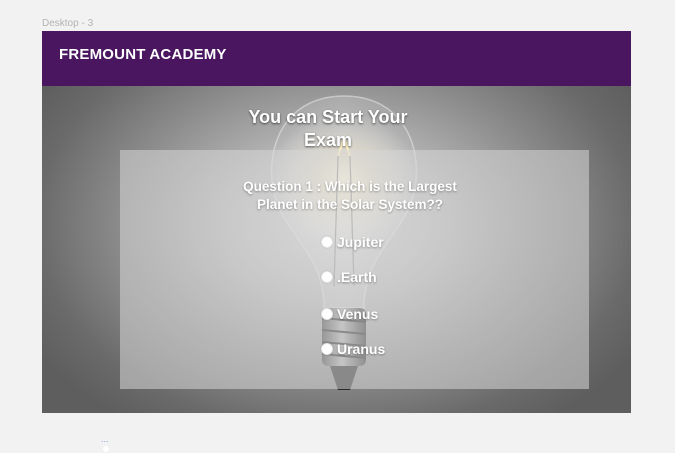 This screenshot has width=675, height=453. Describe the element at coordinates (357, 277) in the screenshot. I see `option-label: .Earth` at that location.